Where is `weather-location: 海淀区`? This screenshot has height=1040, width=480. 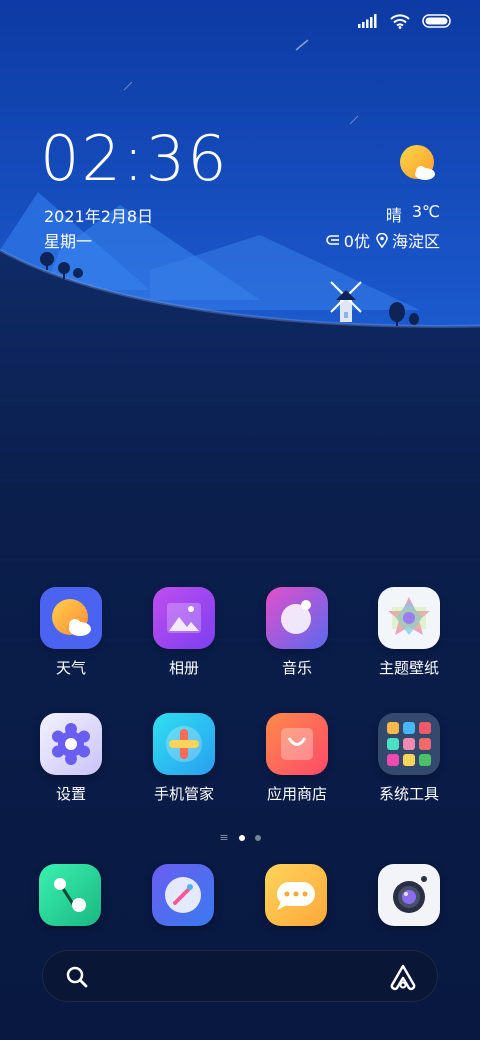 weather-location: 海淀区 is located at coordinates (415, 241).